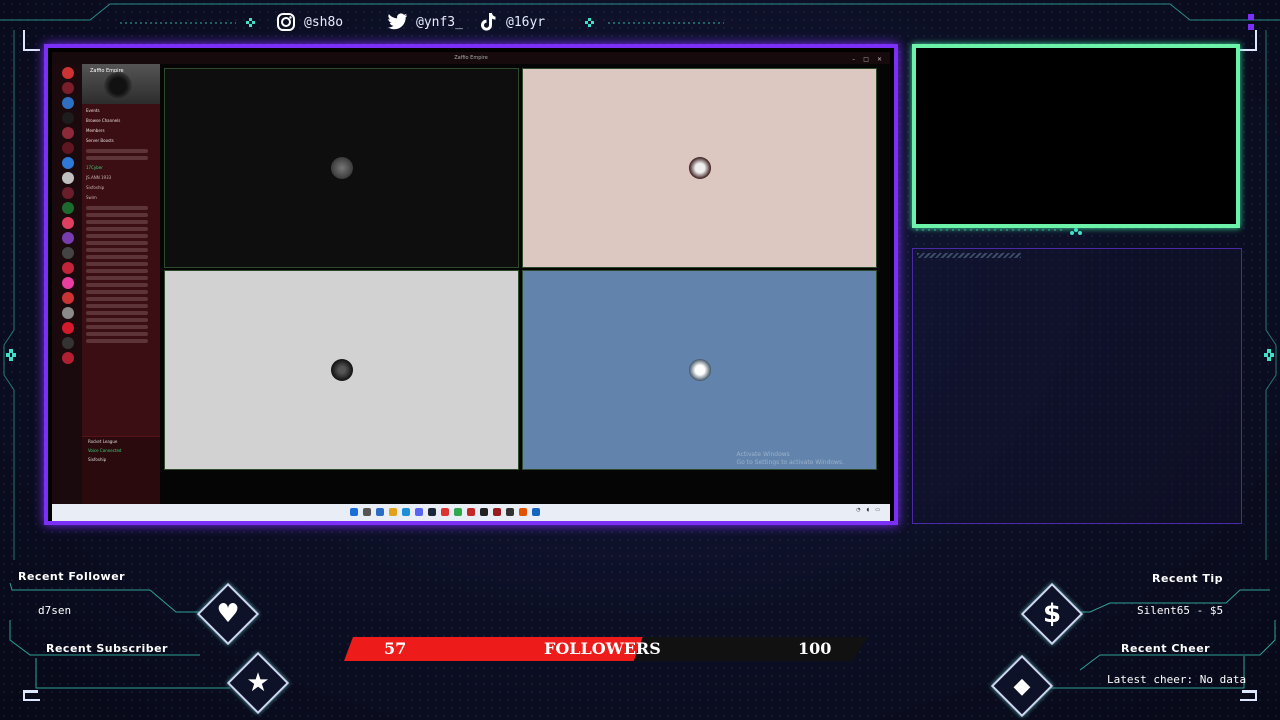 Image resolution: width=1280 pixels, height=720 pixels. I want to click on star-icon: ★, so click(258, 683).